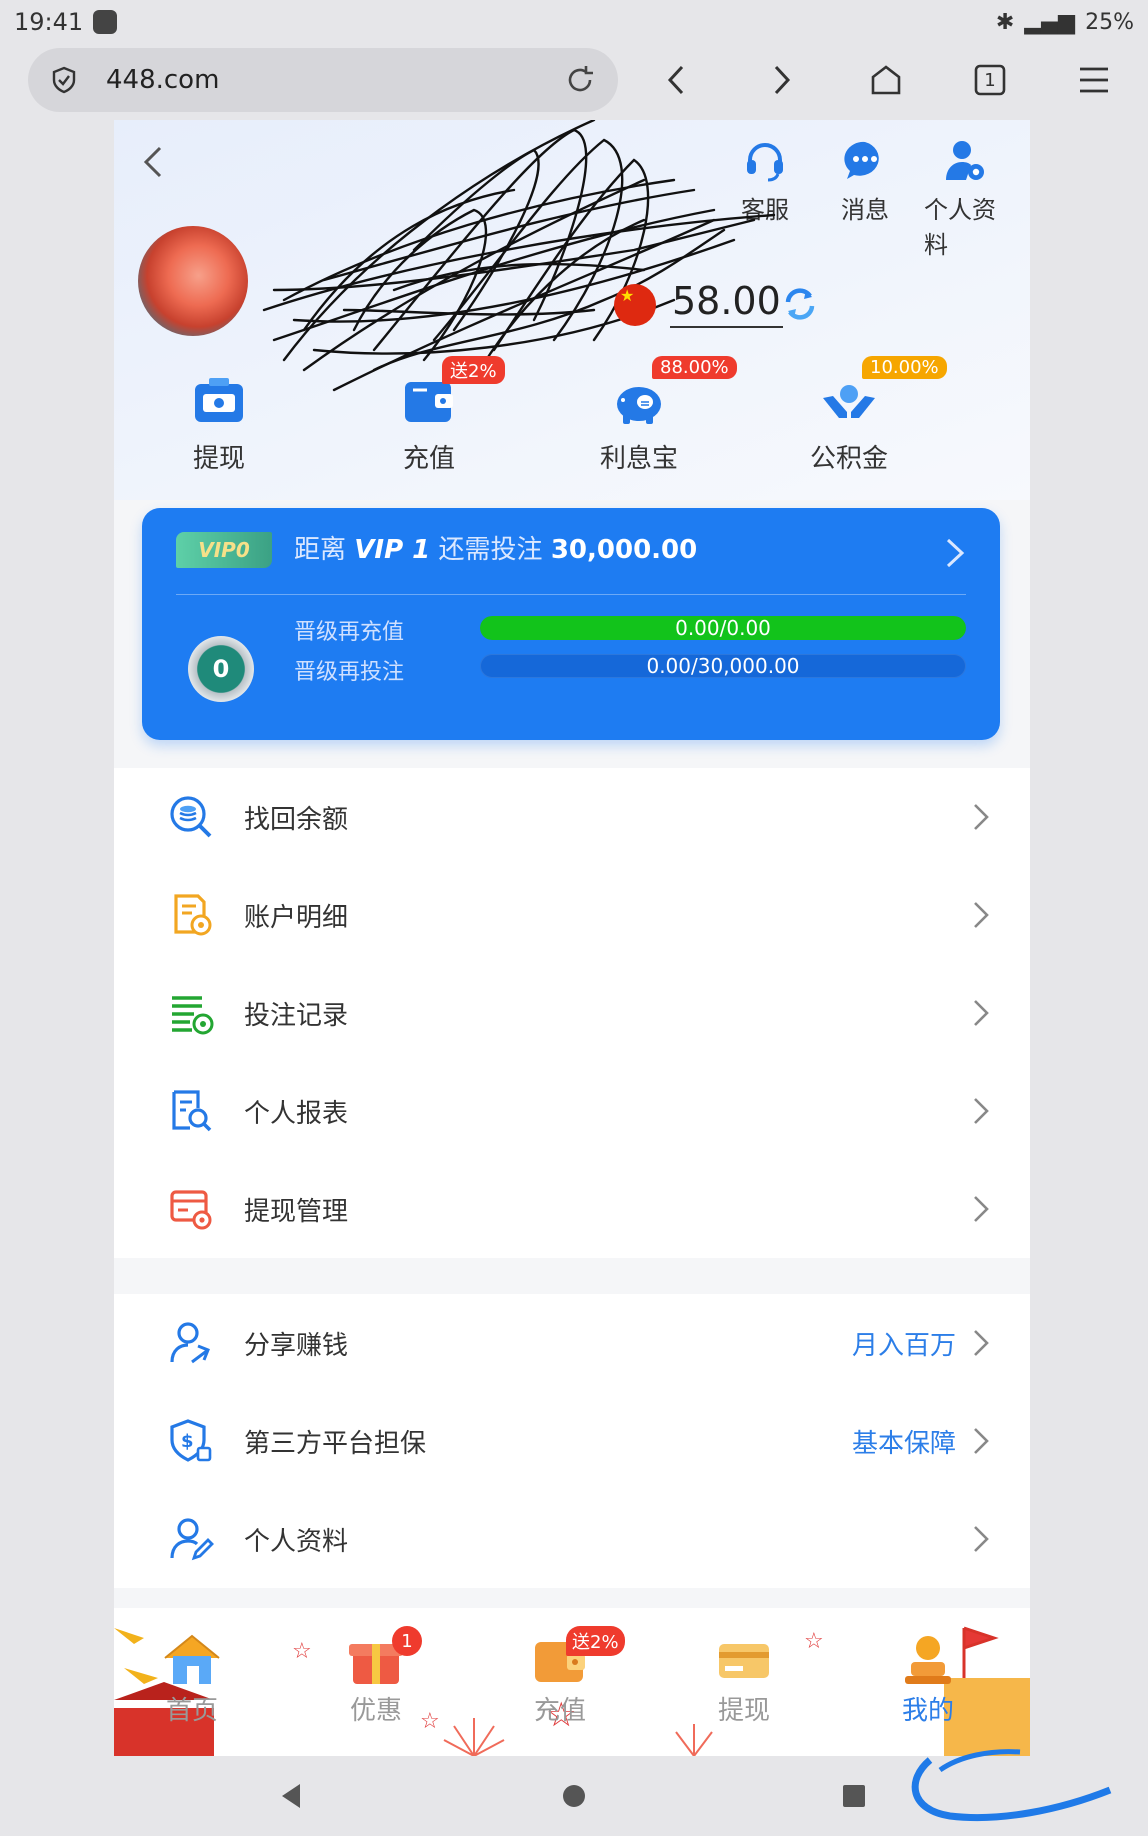  Describe the element at coordinates (296, 1015) in the screenshot. I see `menu-label: 投注记录` at that location.